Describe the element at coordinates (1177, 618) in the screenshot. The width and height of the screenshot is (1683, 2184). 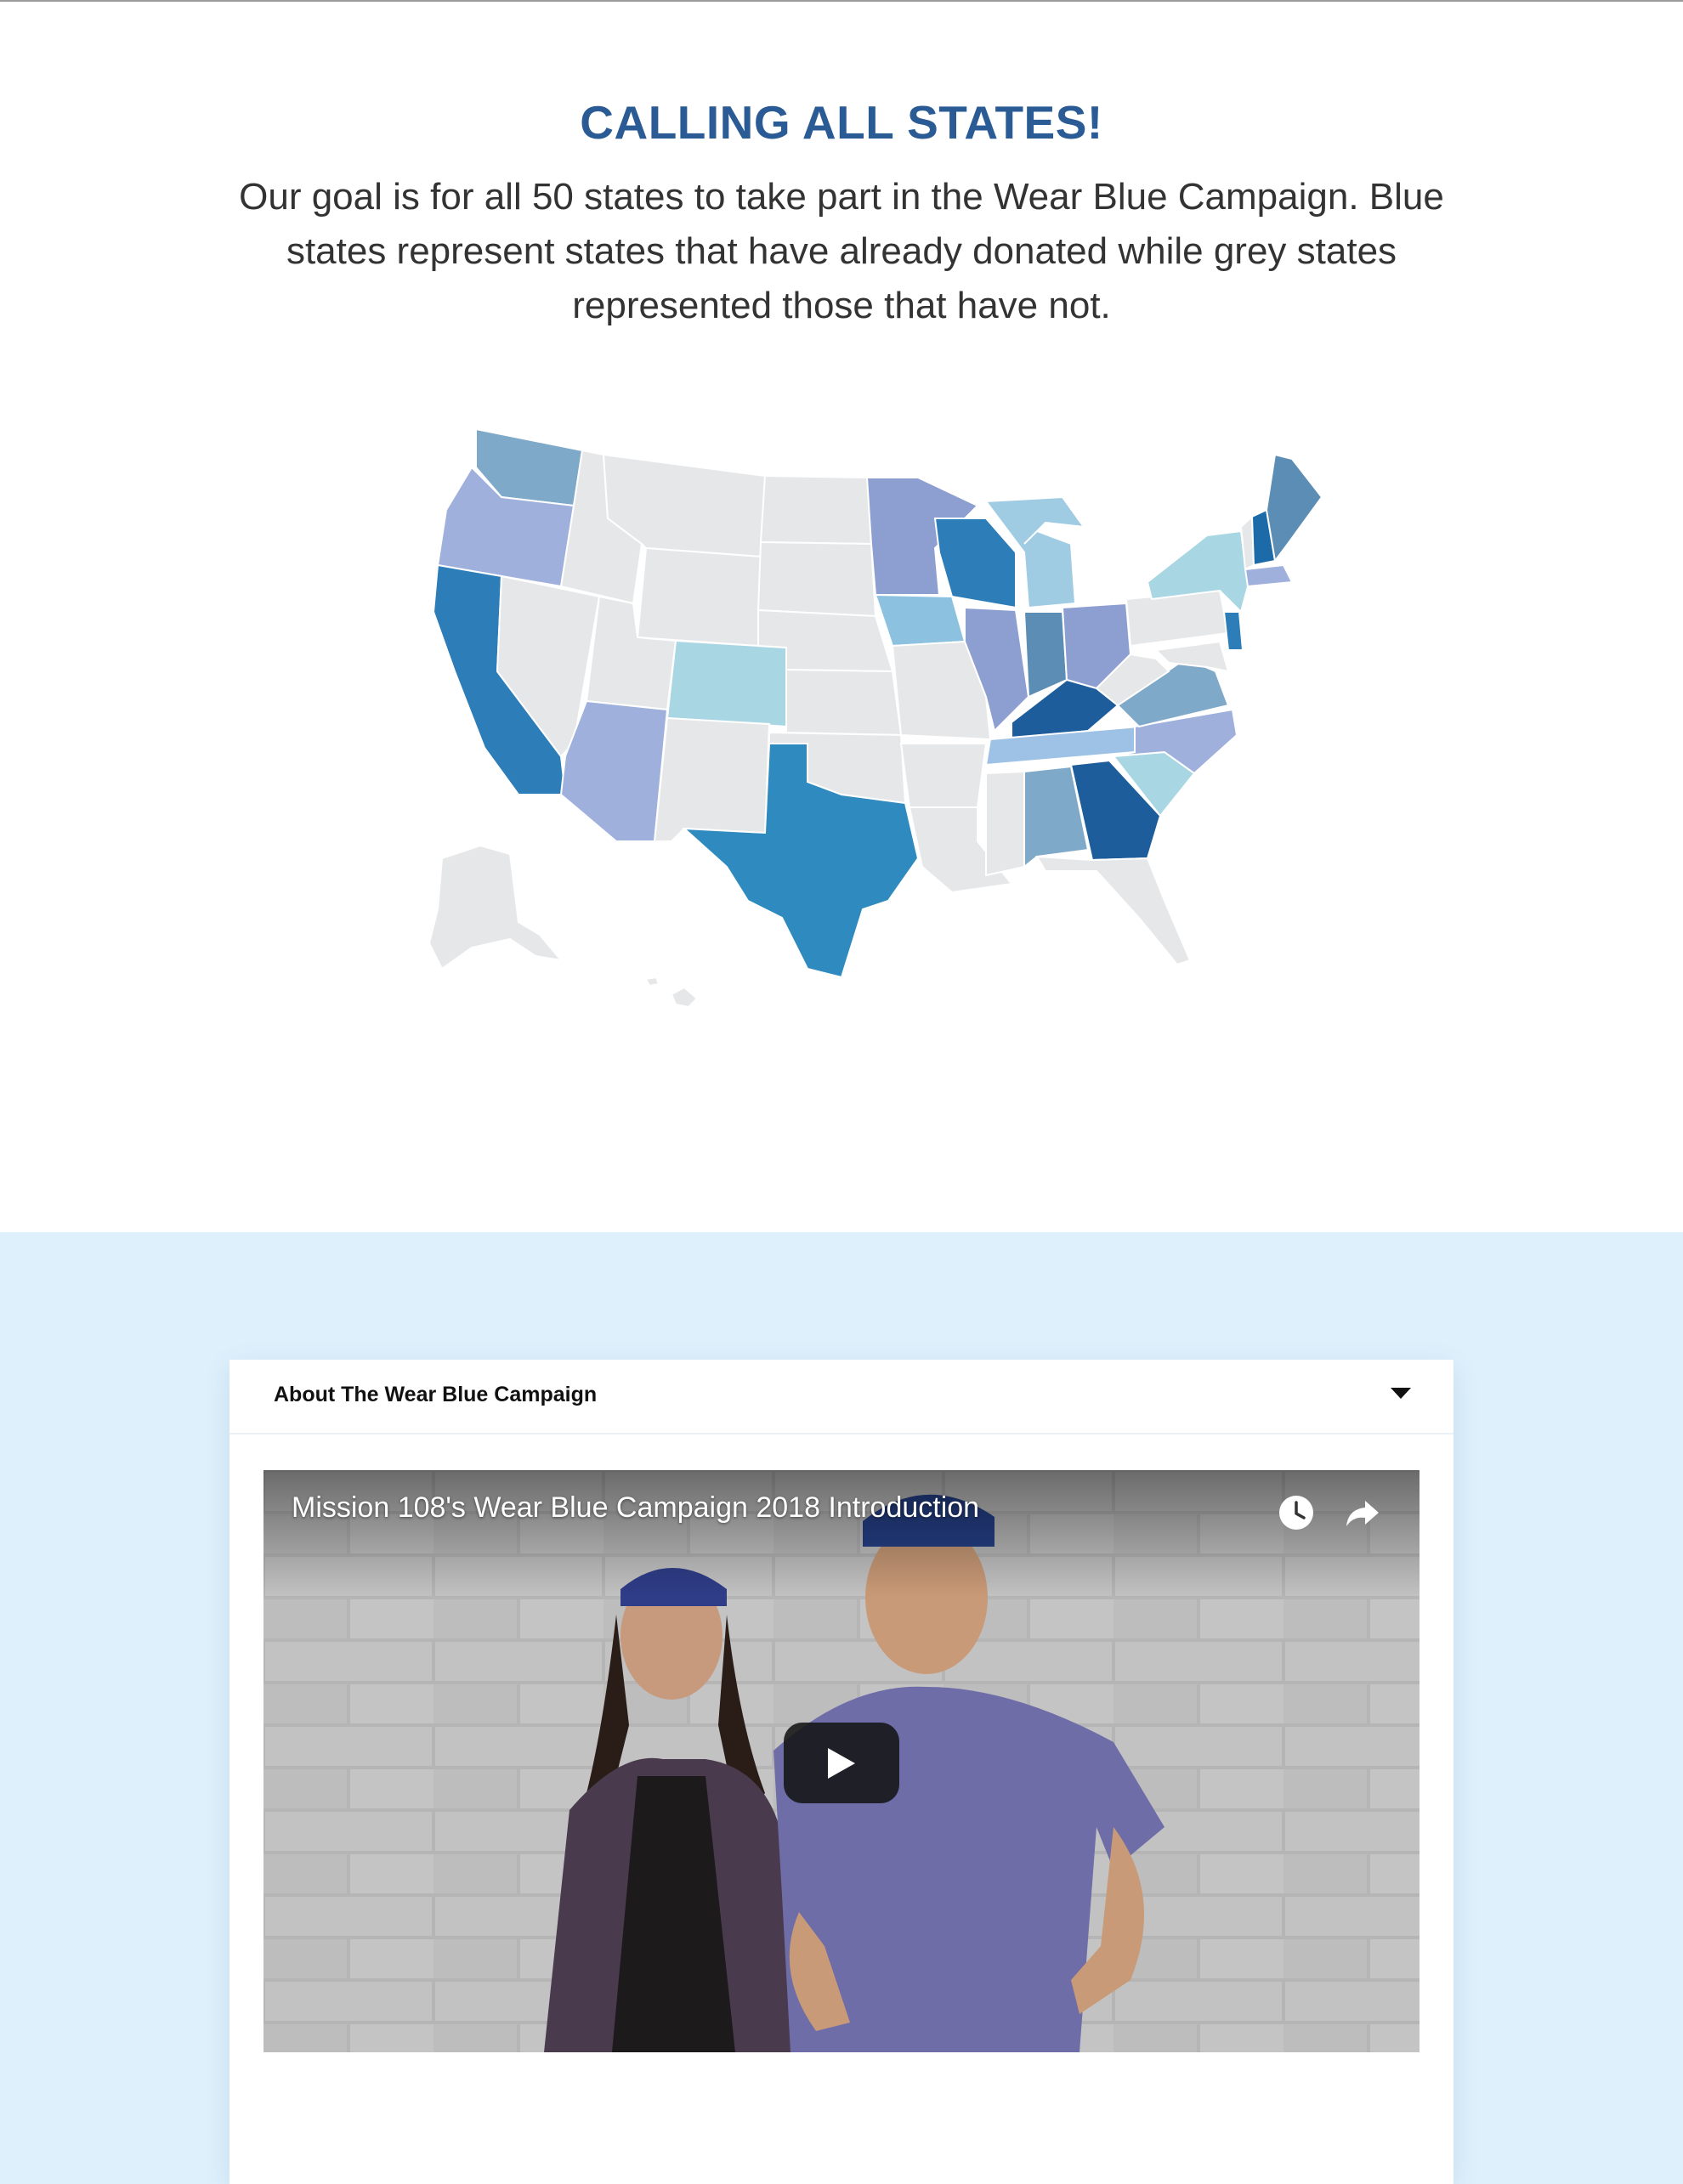
I see `state-pennsylvania` at that location.